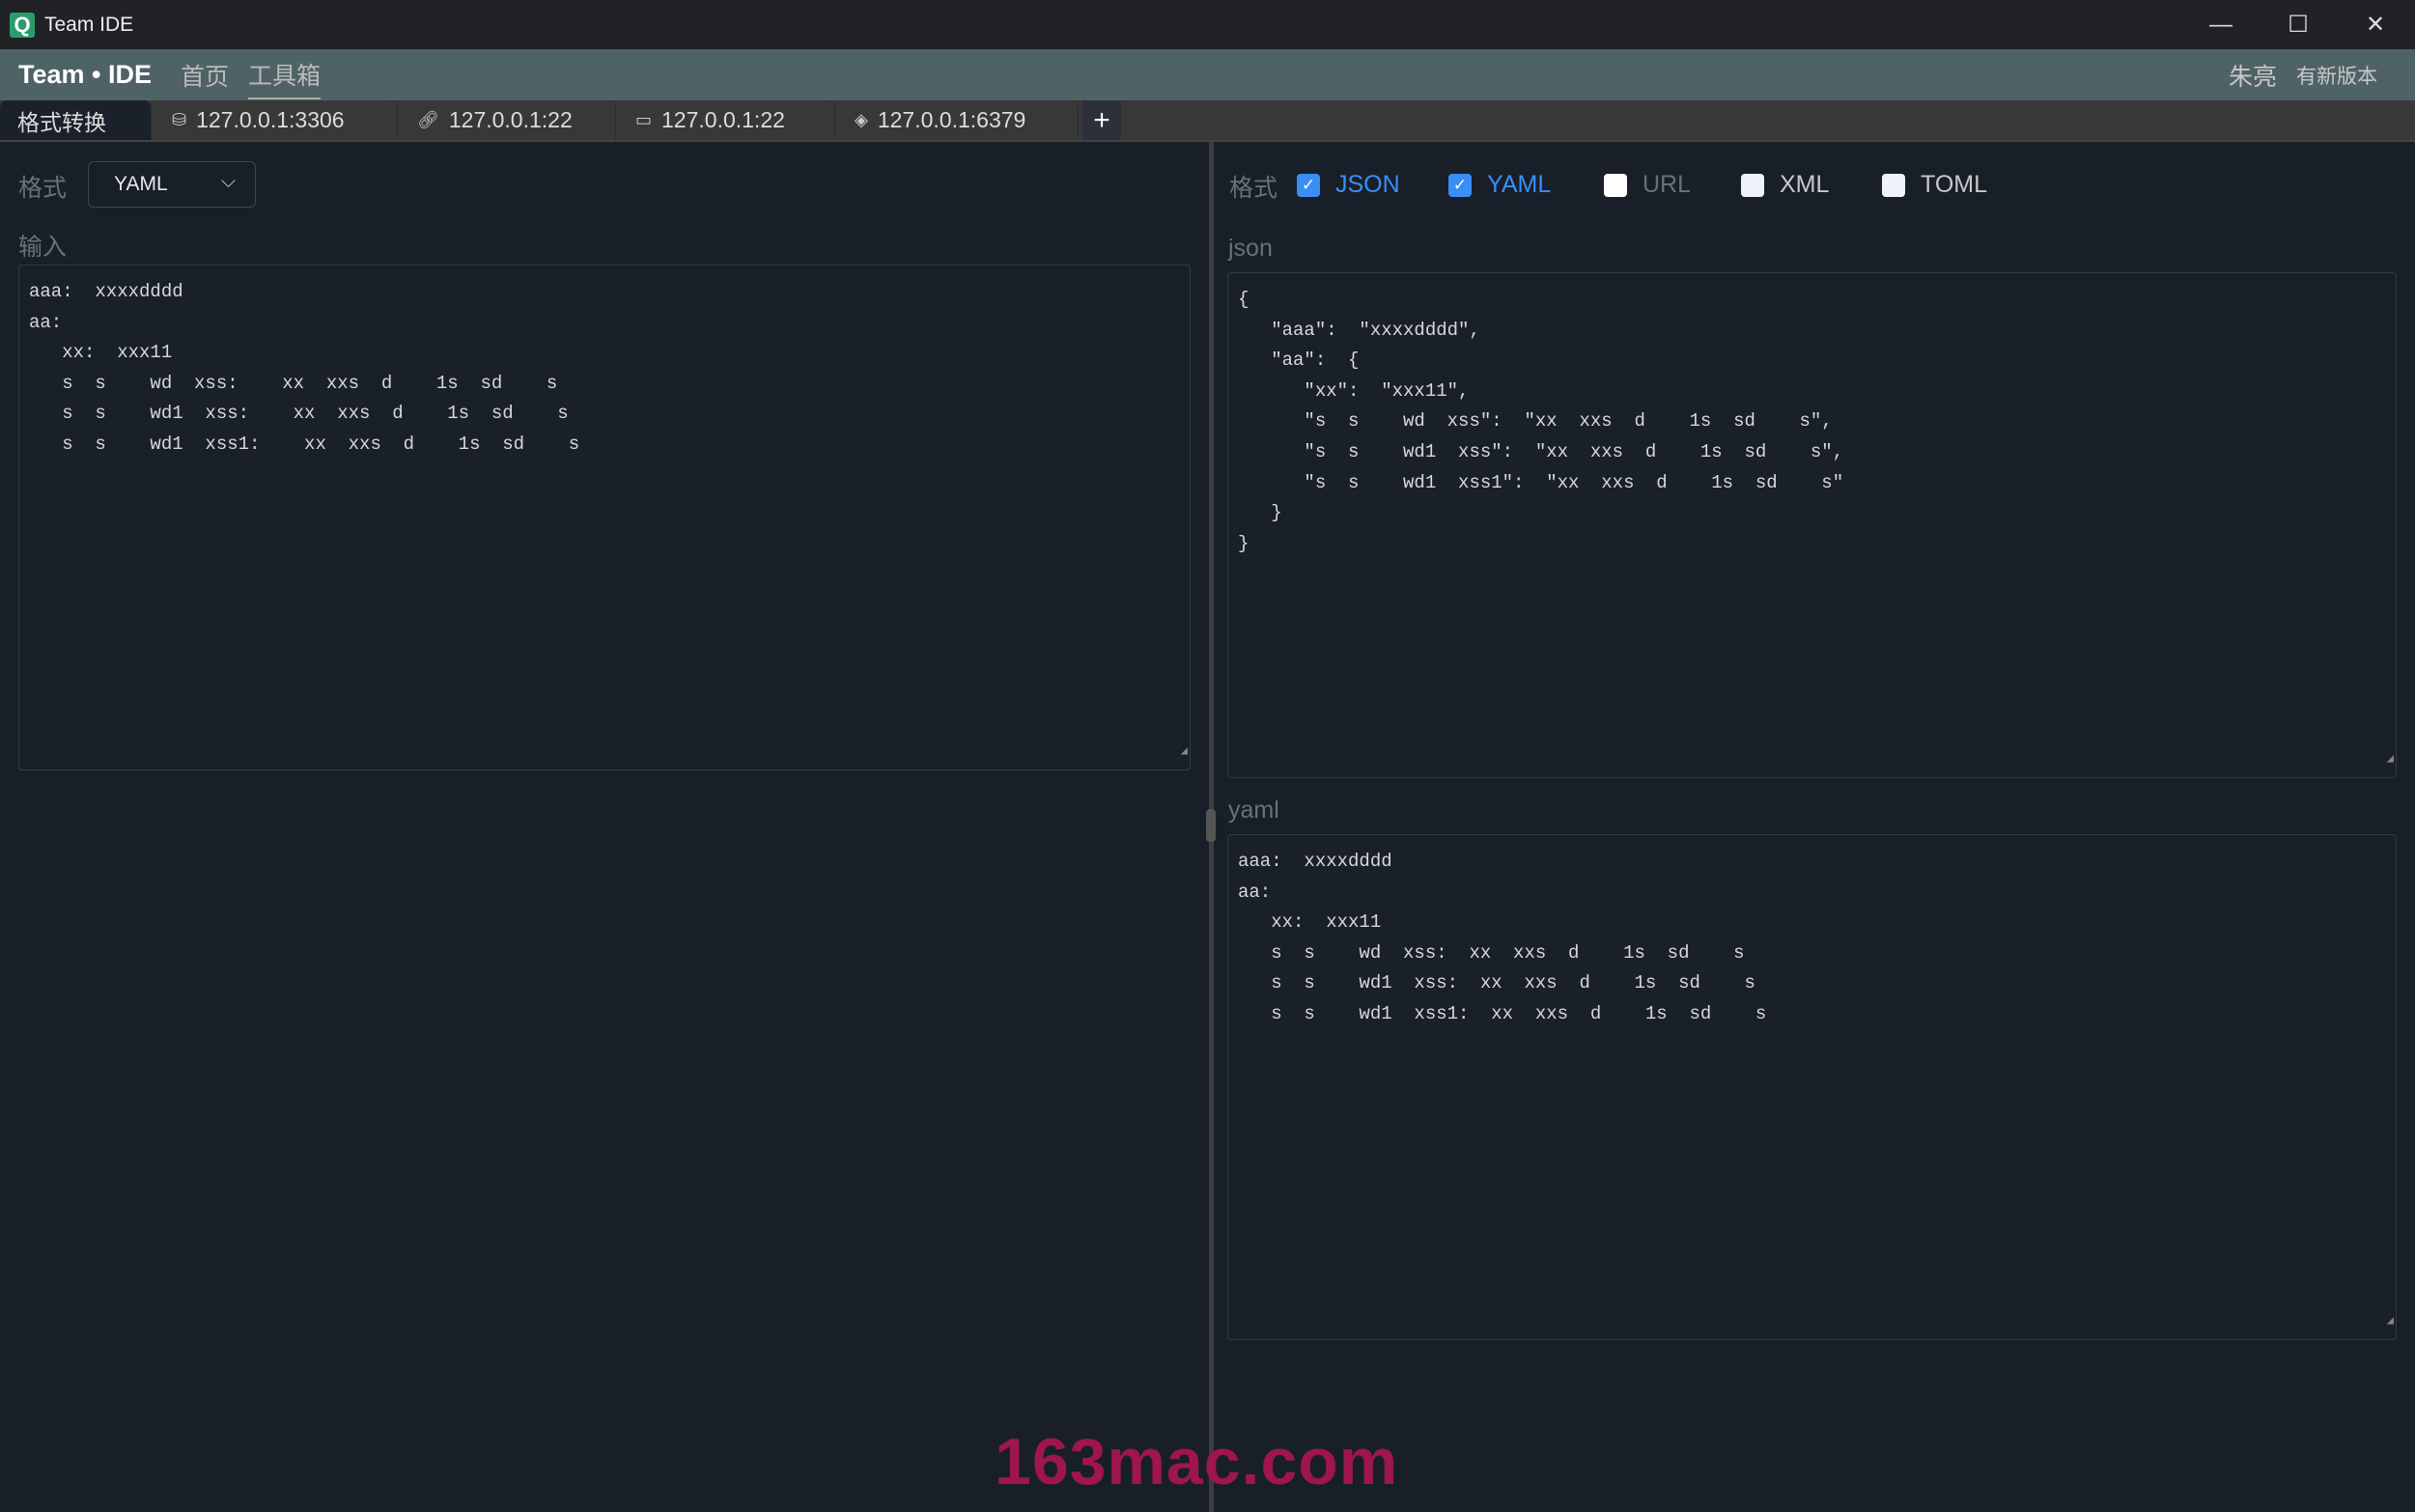 The height and width of the screenshot is (1512, 2415). Describe the element at coordinates (2253, 76) in the screenshot. I see `user-name: 朱亮` at that location.